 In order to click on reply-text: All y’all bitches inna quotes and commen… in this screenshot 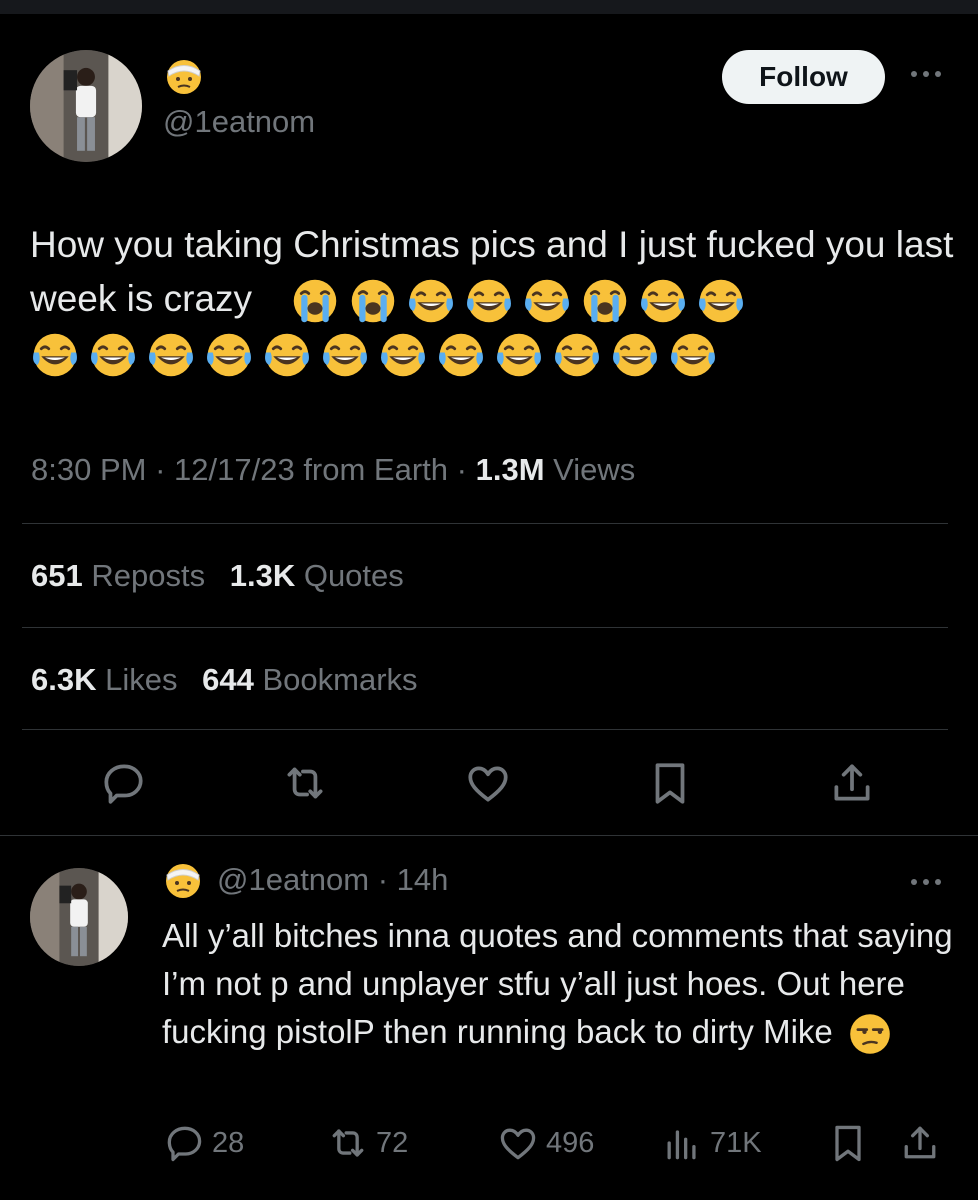, I will do `click(562, 984)`.